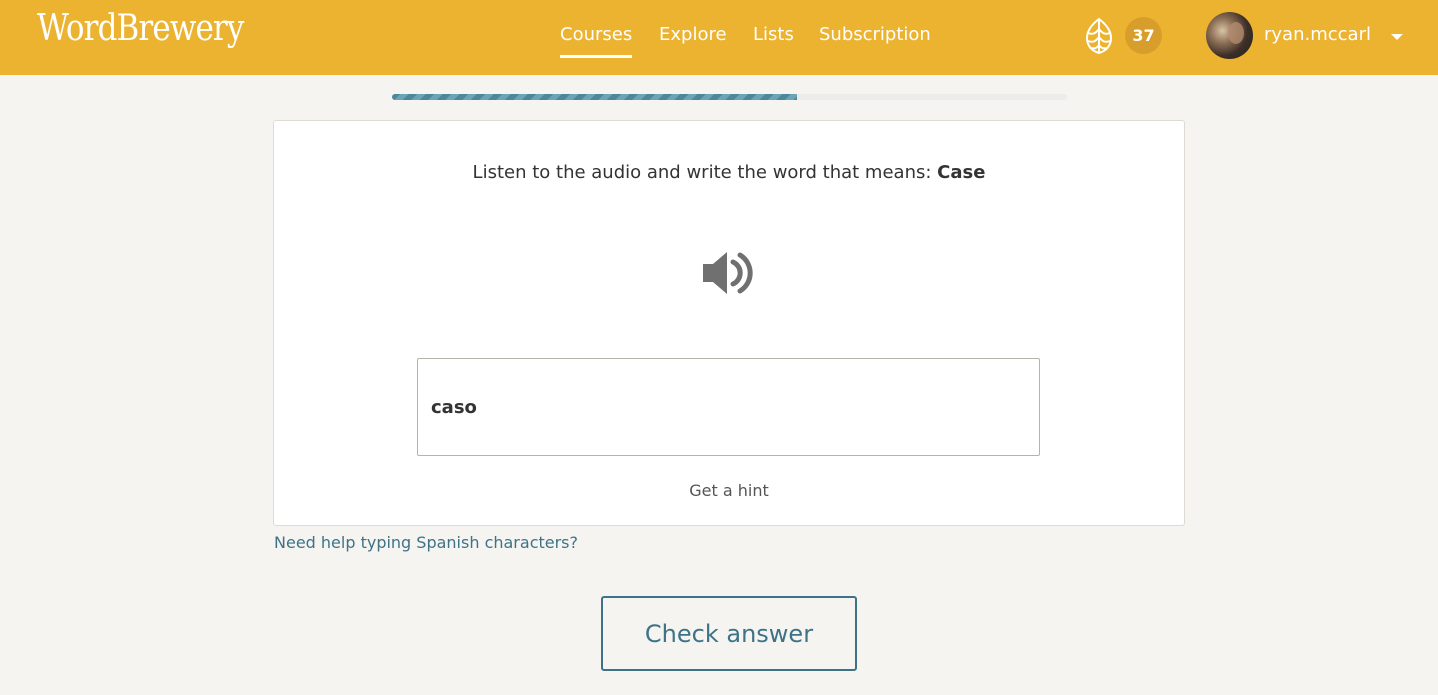 This screenshot has height=695, width=1438. I want to click on spanish-characters-help-link: Need help typing Spanish characters?, so click(426, 542).